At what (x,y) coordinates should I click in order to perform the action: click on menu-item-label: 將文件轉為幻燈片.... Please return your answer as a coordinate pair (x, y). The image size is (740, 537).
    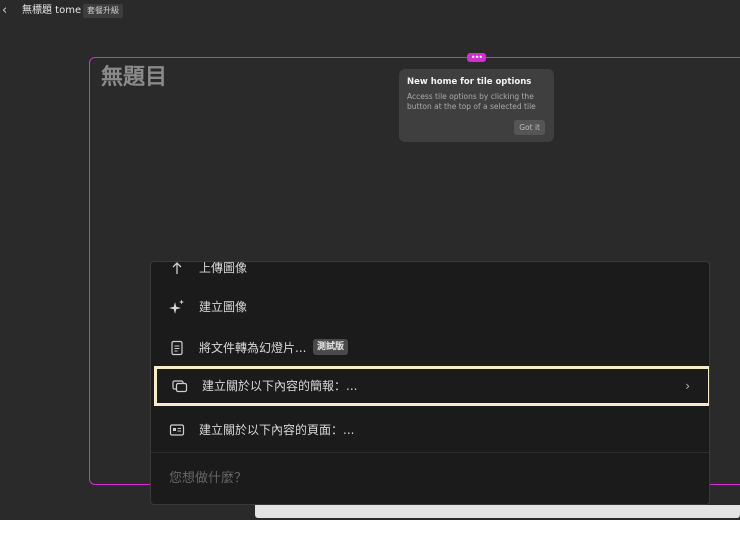
    Looking at the image, I should click on (253, 348).